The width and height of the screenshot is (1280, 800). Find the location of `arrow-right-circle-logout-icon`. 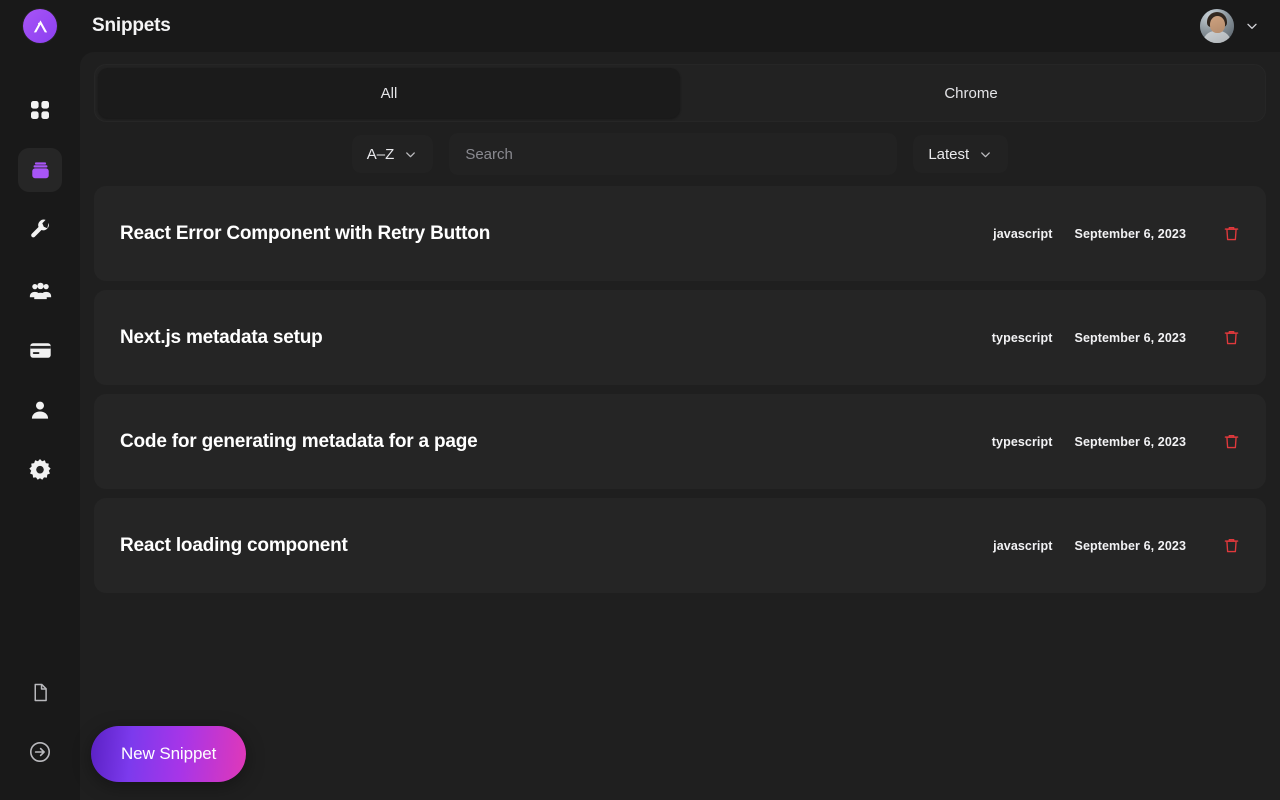

arrow-right-circle-logout-icon is located at coordinates (40, 752).